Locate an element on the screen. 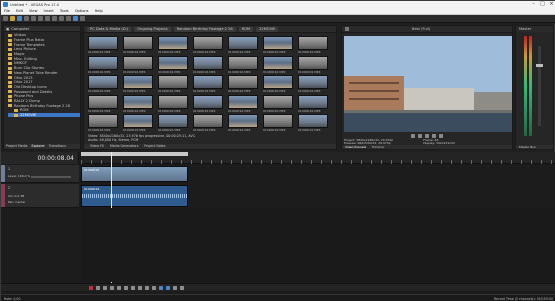  video-track-header: 1 Level: 100.0 % is located at coordinates (40, 174).